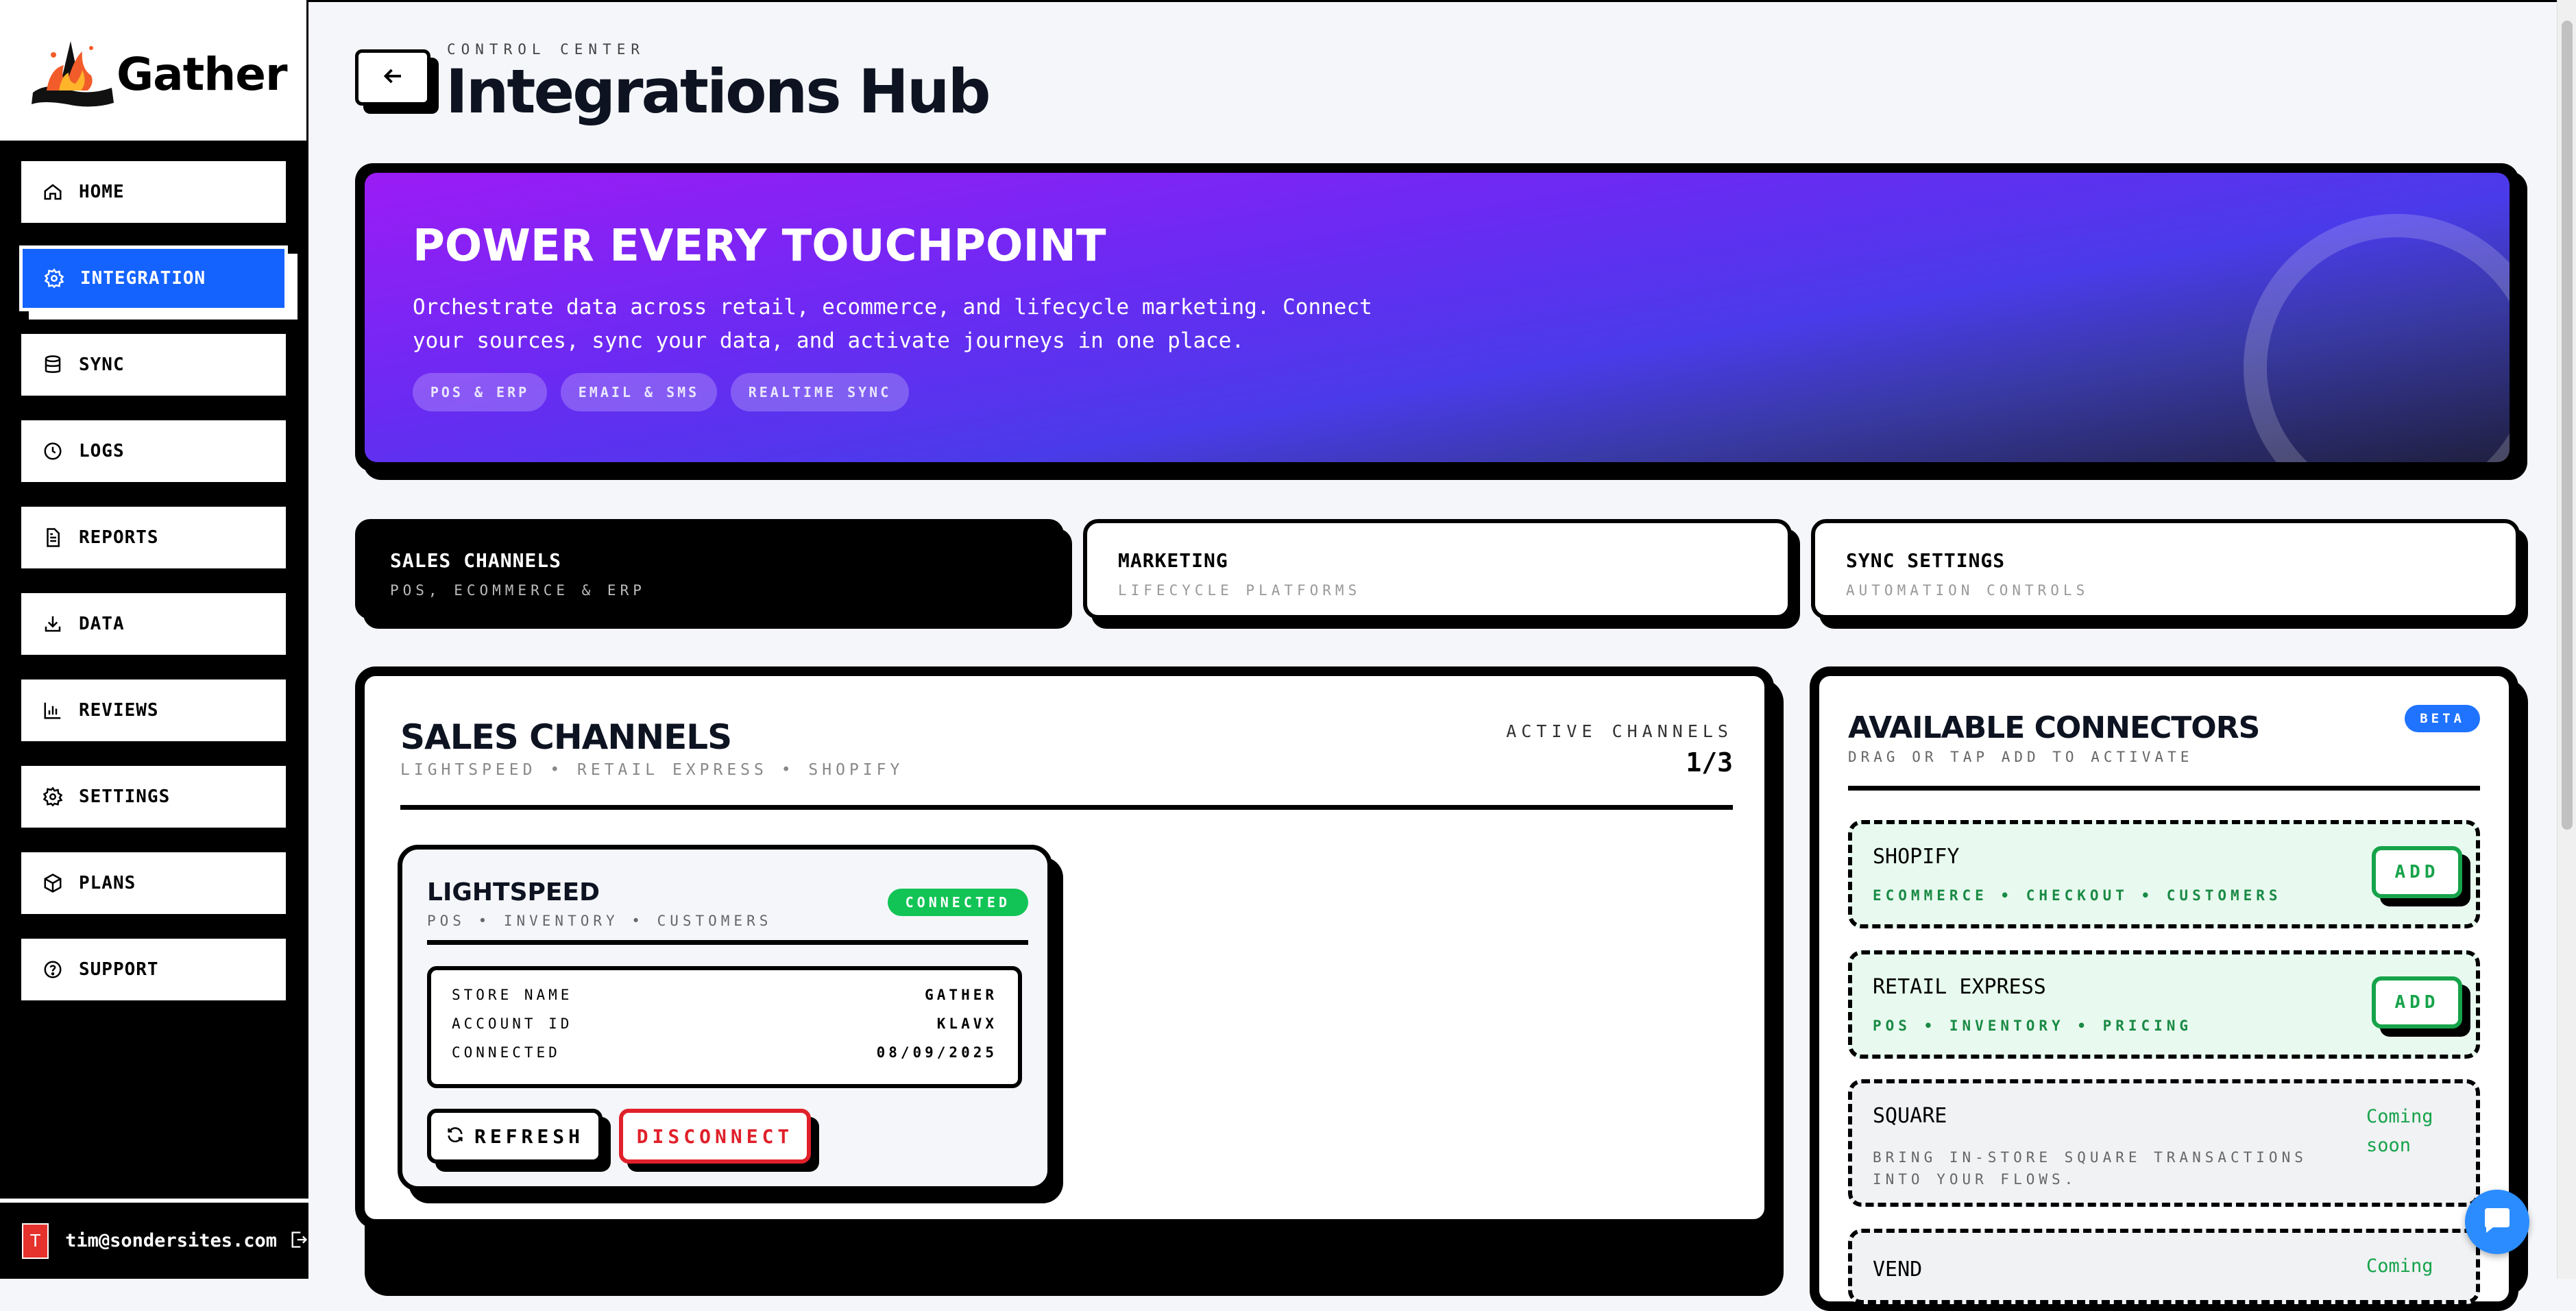  Describe the element at coordinates (546, 49) in the screenshot. I see `page-eyebrow: CONTROL CENTER` at that location.